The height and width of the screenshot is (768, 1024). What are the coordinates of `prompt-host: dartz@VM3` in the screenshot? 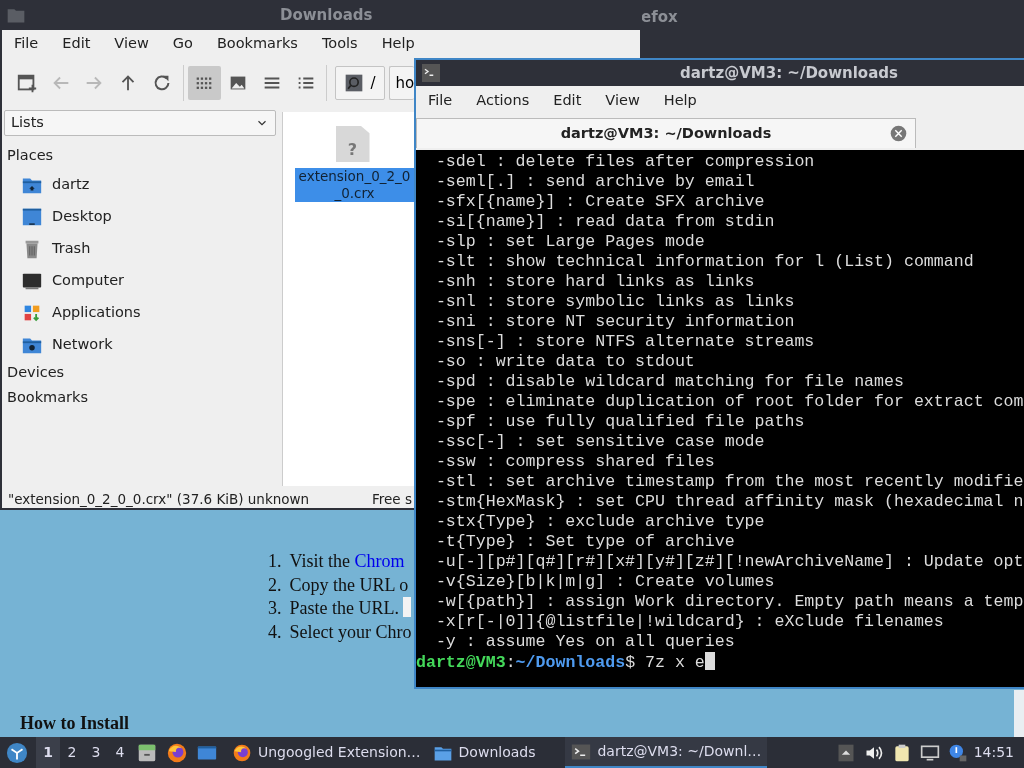 It's located at (461, 662).